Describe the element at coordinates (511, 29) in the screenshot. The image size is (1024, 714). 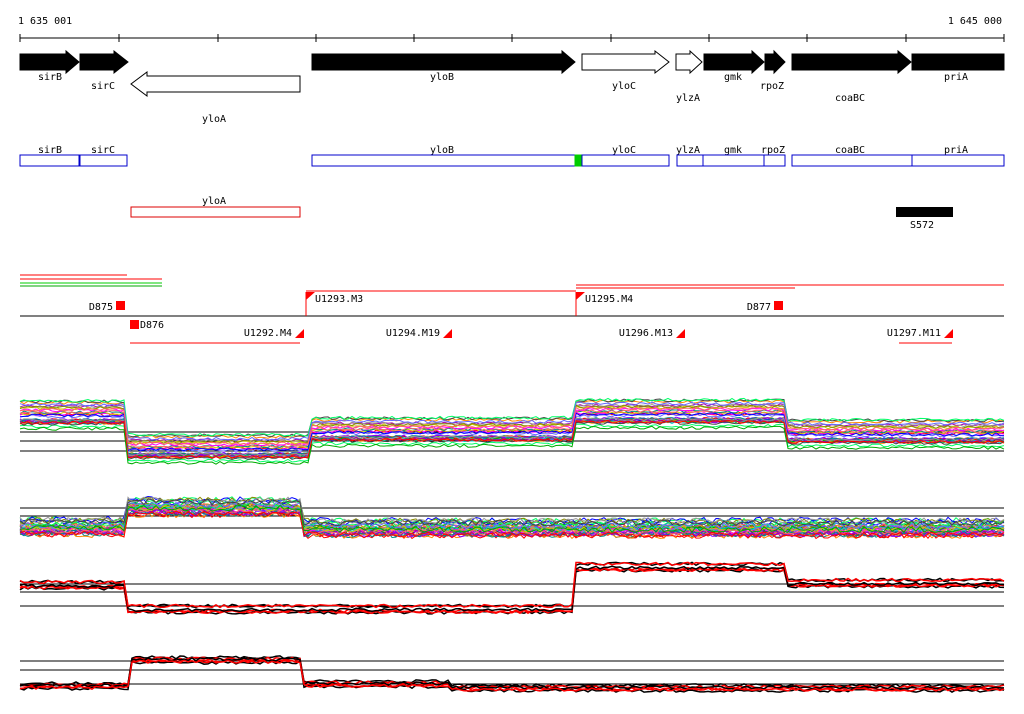
I see `coordinate-ruler: 1 635 001 1 645 000` at that location.